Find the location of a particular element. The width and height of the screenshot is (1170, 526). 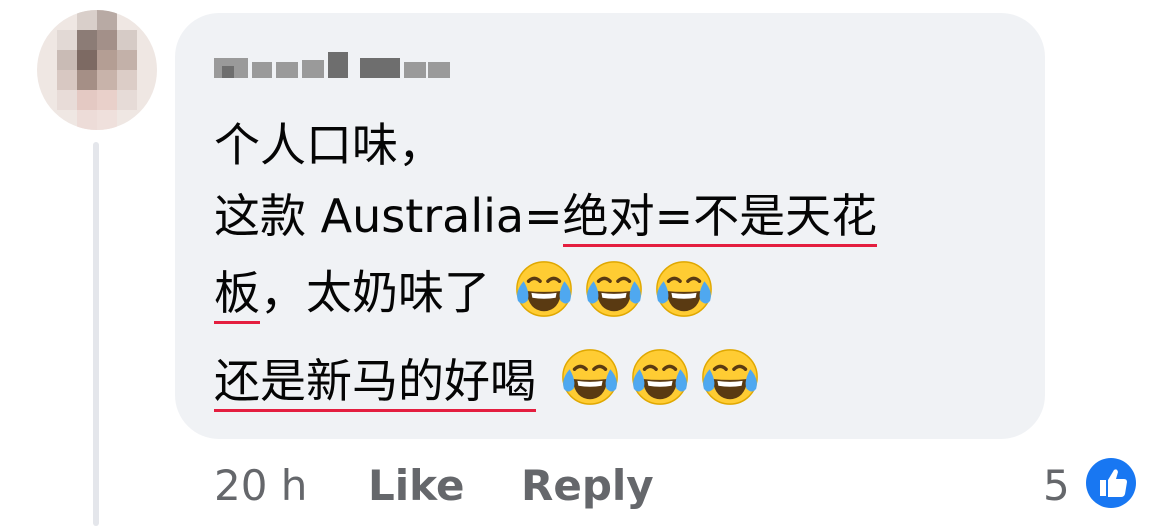

spellcheck-underlined-text: 板 is located at coordinates (237, 294).